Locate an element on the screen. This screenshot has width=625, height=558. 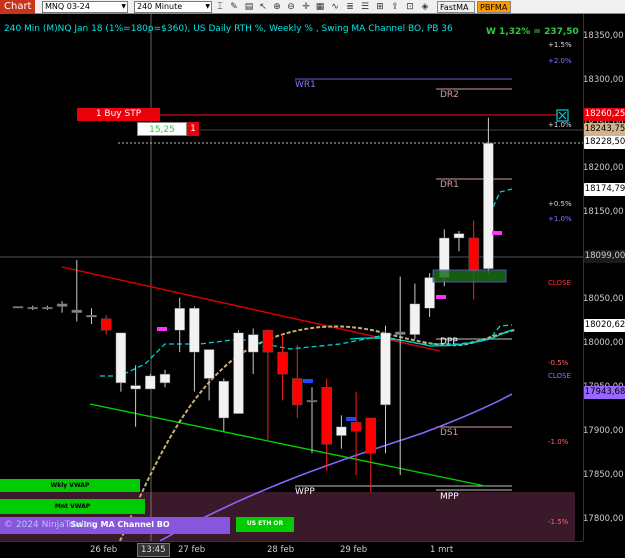
pct-label: +2.0% is located at coordinates (560, 61).